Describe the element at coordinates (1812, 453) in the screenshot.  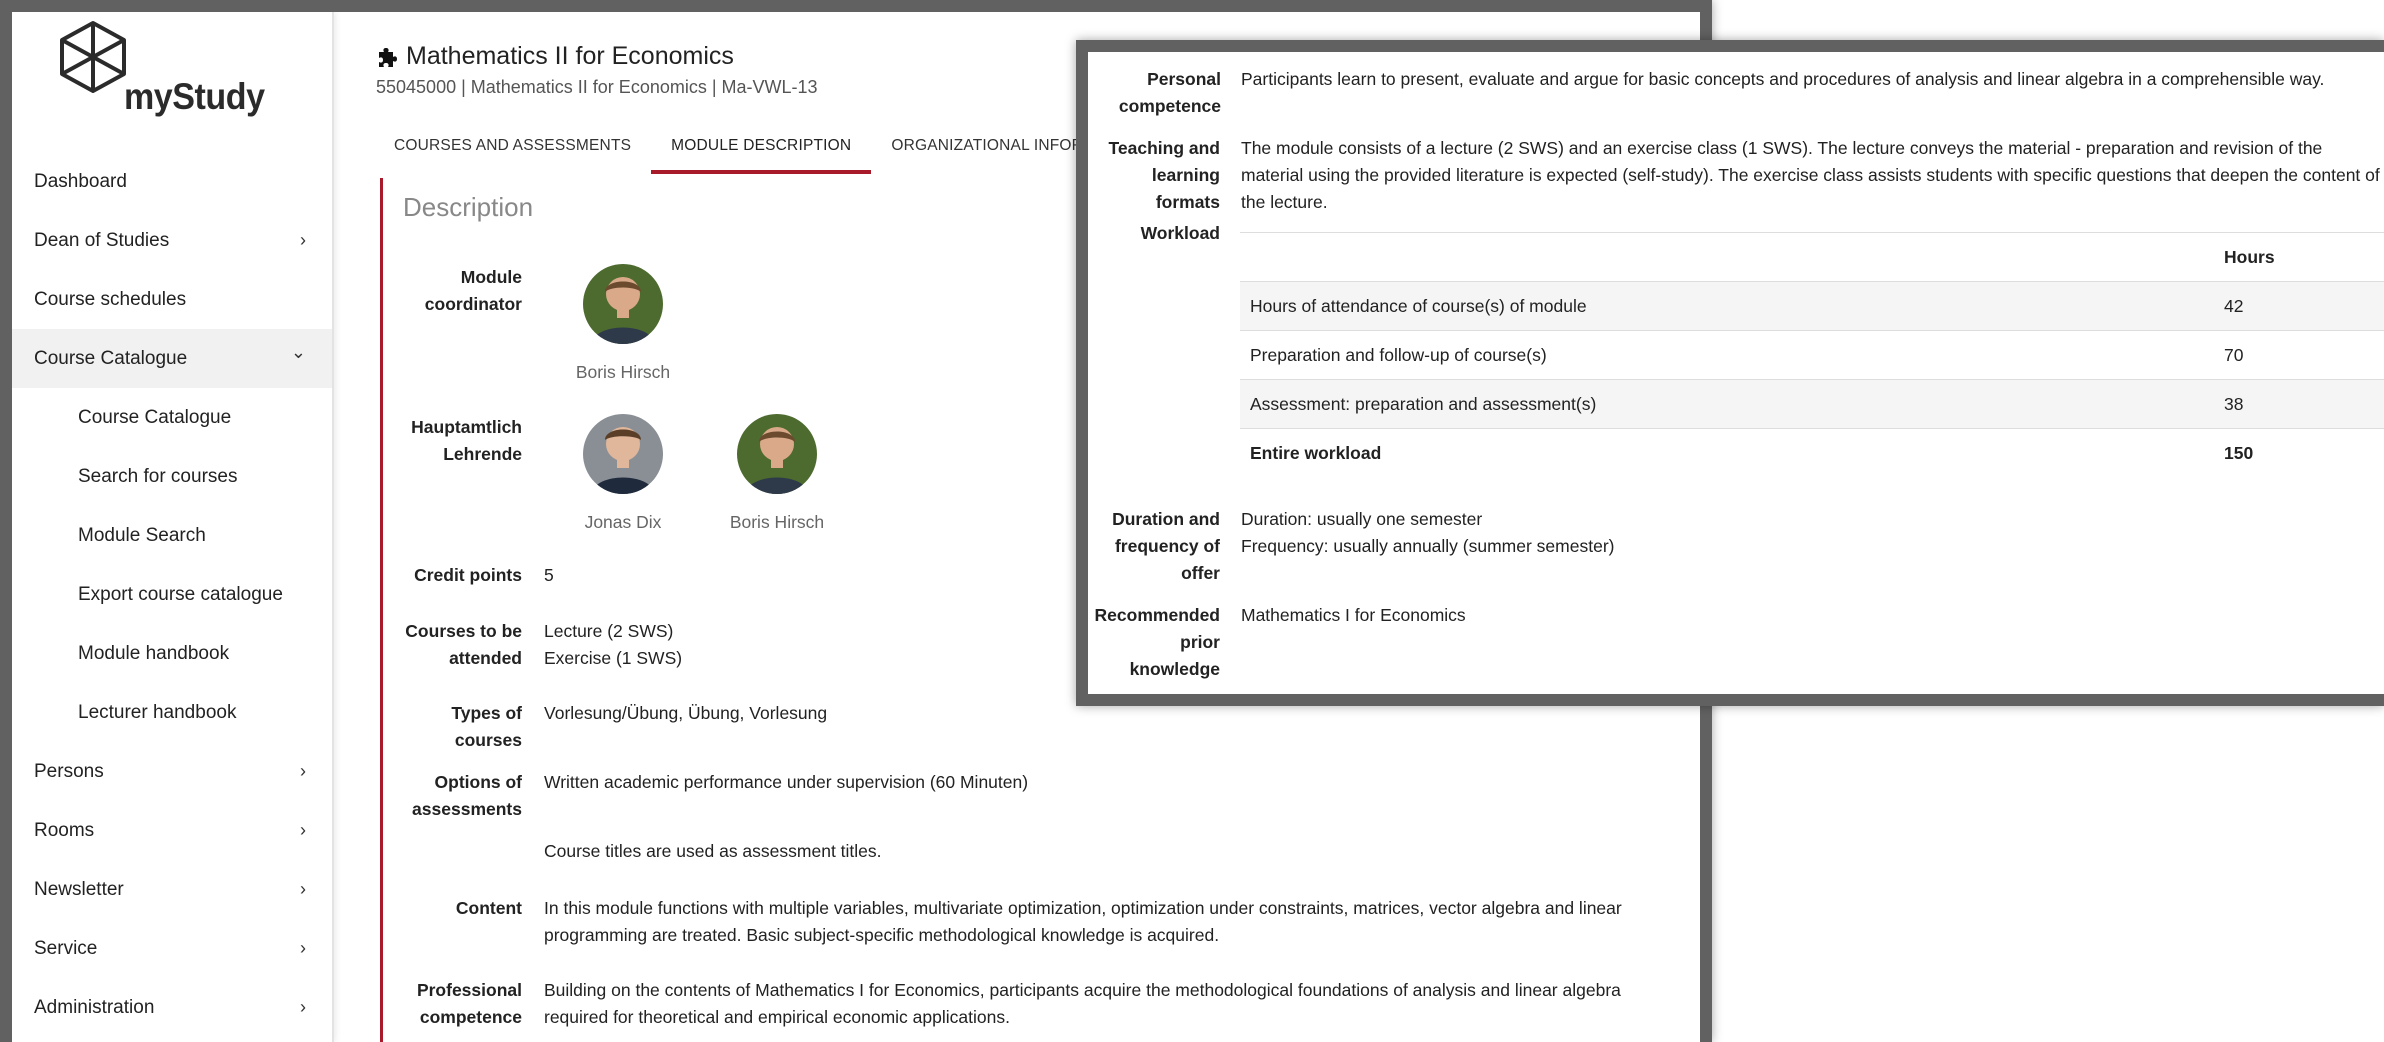
I see `table-row-total: Entire workload 150` at that location.